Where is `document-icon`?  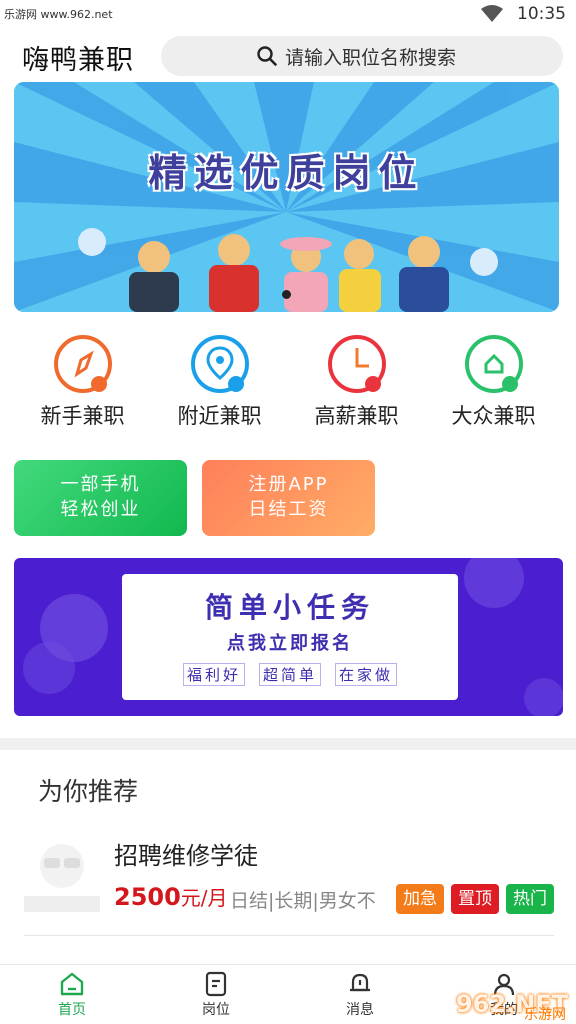
document-icon is located at coordinates (216, 984).